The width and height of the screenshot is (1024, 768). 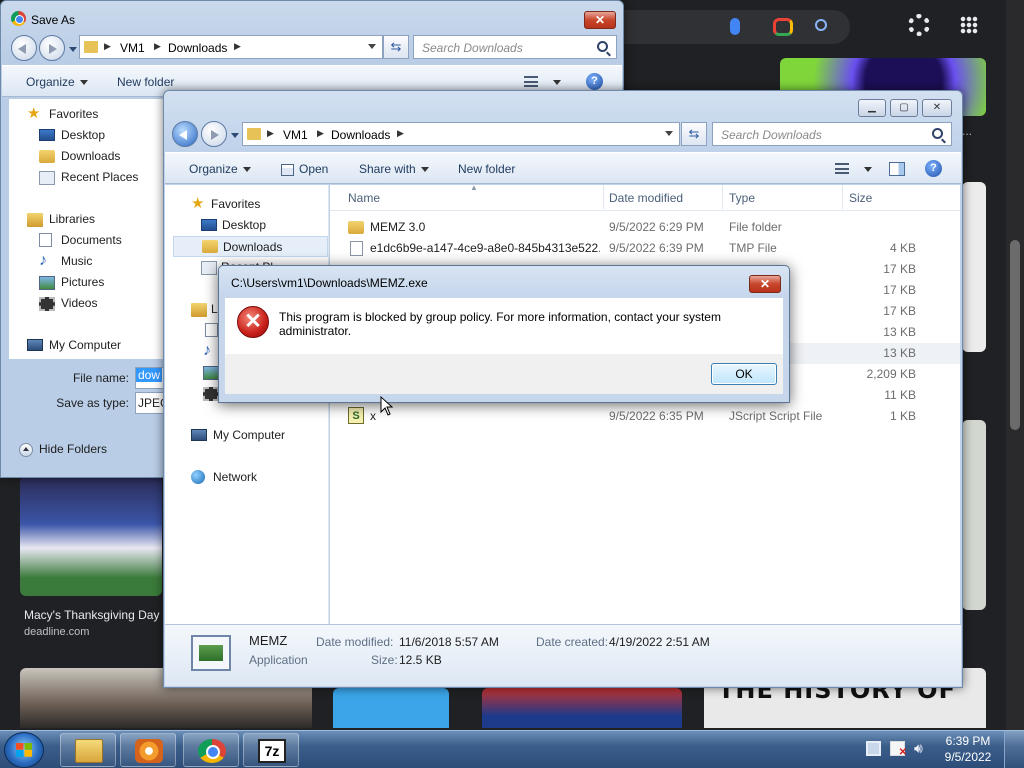 What do you see at coordinates (394, 169) in the screenshot?
I see `share-with-menu: Share with` at bounding box center [394, 169].